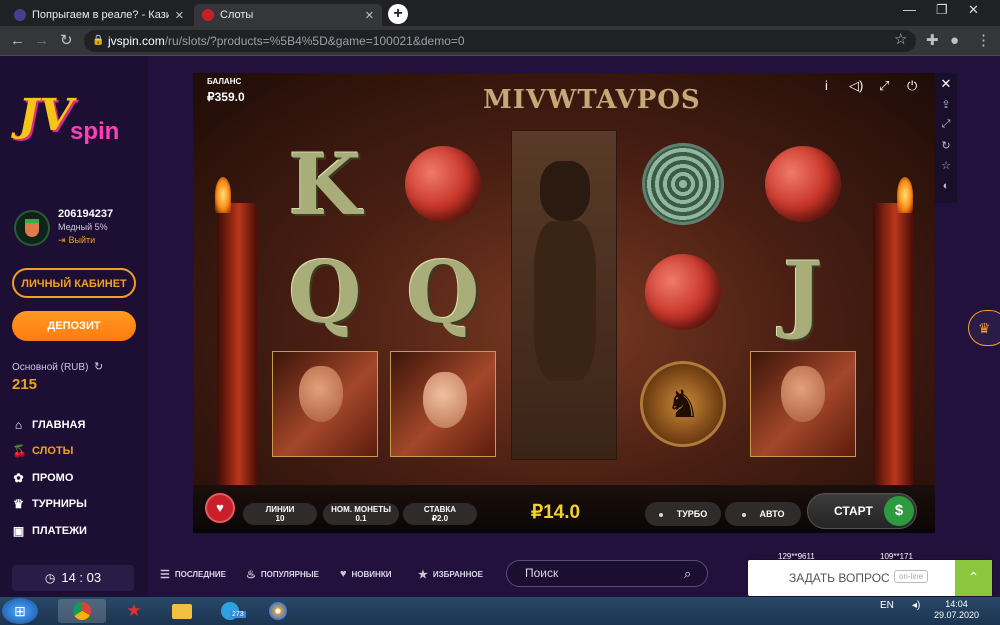 The width and height of the screenshot is (1000, 625). I want to click on nav-recent: ☰ ПОСЛЕДНИЕ, so click(193, 574).